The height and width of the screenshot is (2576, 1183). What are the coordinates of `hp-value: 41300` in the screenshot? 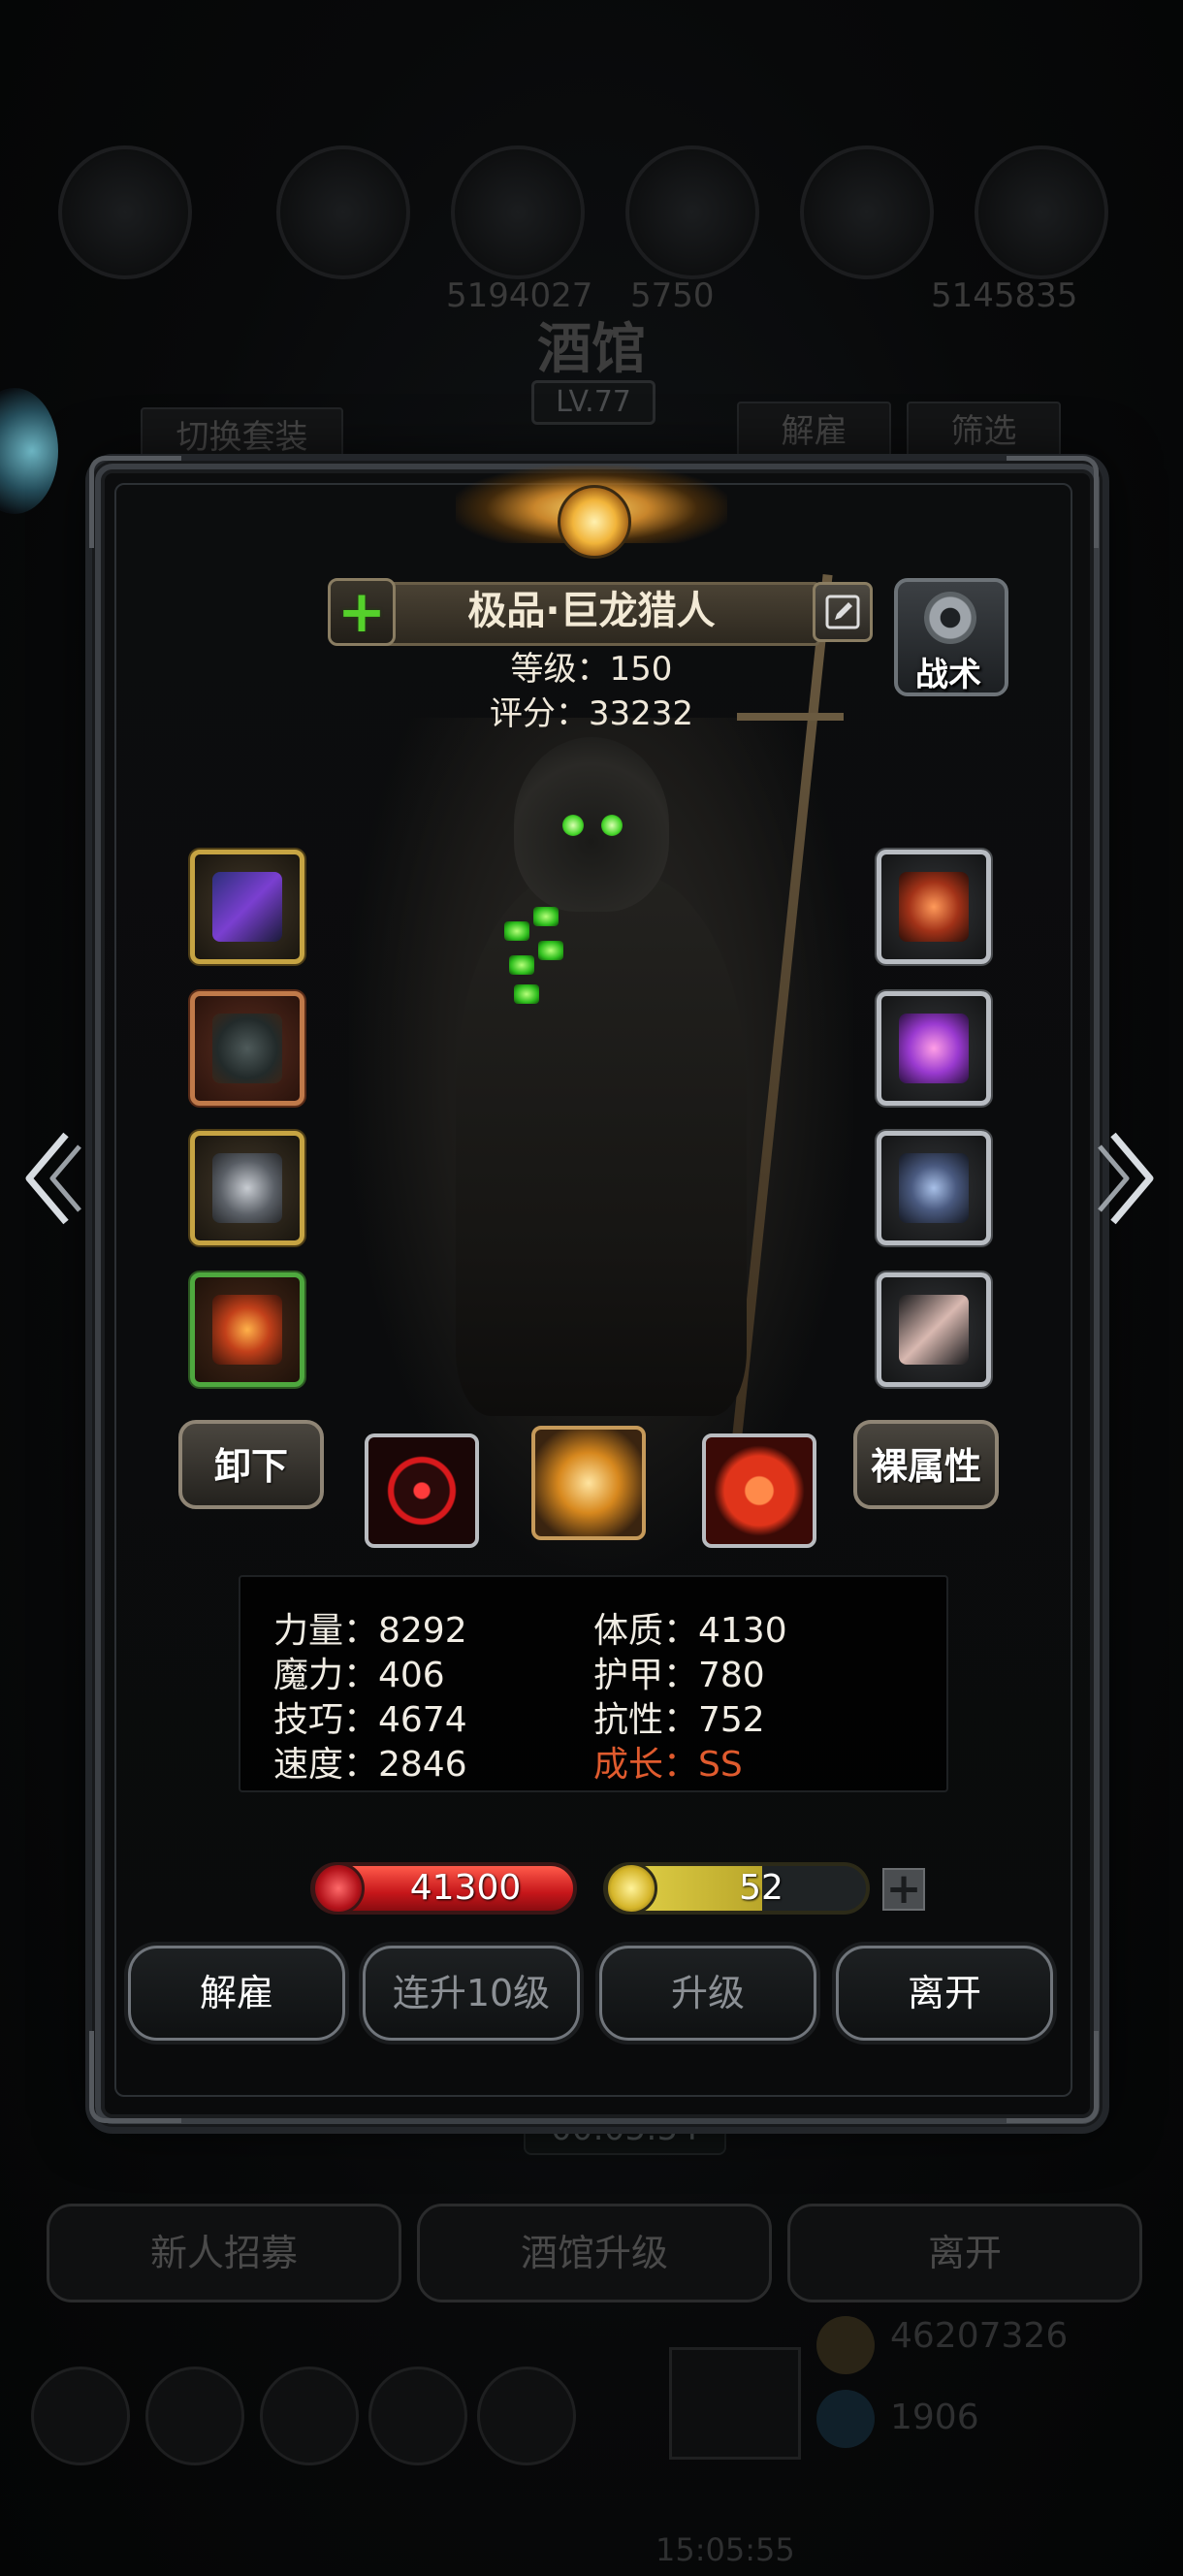 It's located at (465, 1888).